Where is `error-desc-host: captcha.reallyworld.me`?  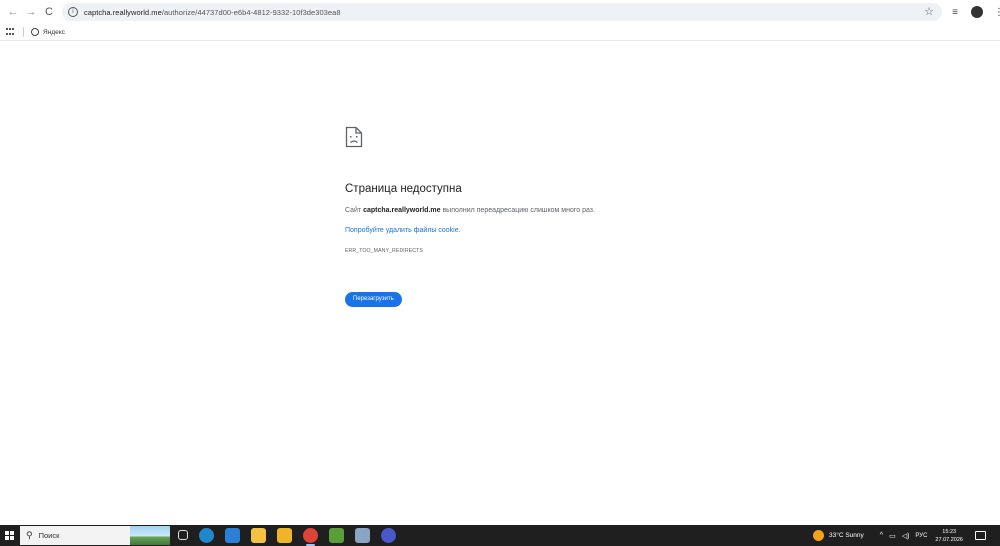
error-desc-host: captcha.reallyworld.me is located at coordinates (402, 210).